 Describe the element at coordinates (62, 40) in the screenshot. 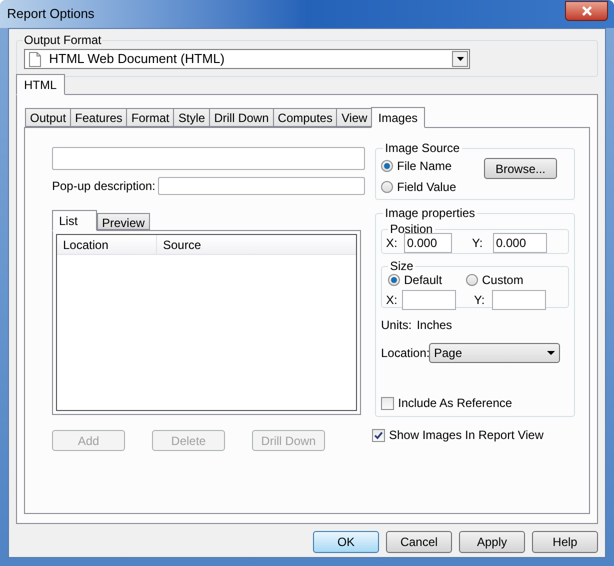

I see `group-label: Output Format` at that location.